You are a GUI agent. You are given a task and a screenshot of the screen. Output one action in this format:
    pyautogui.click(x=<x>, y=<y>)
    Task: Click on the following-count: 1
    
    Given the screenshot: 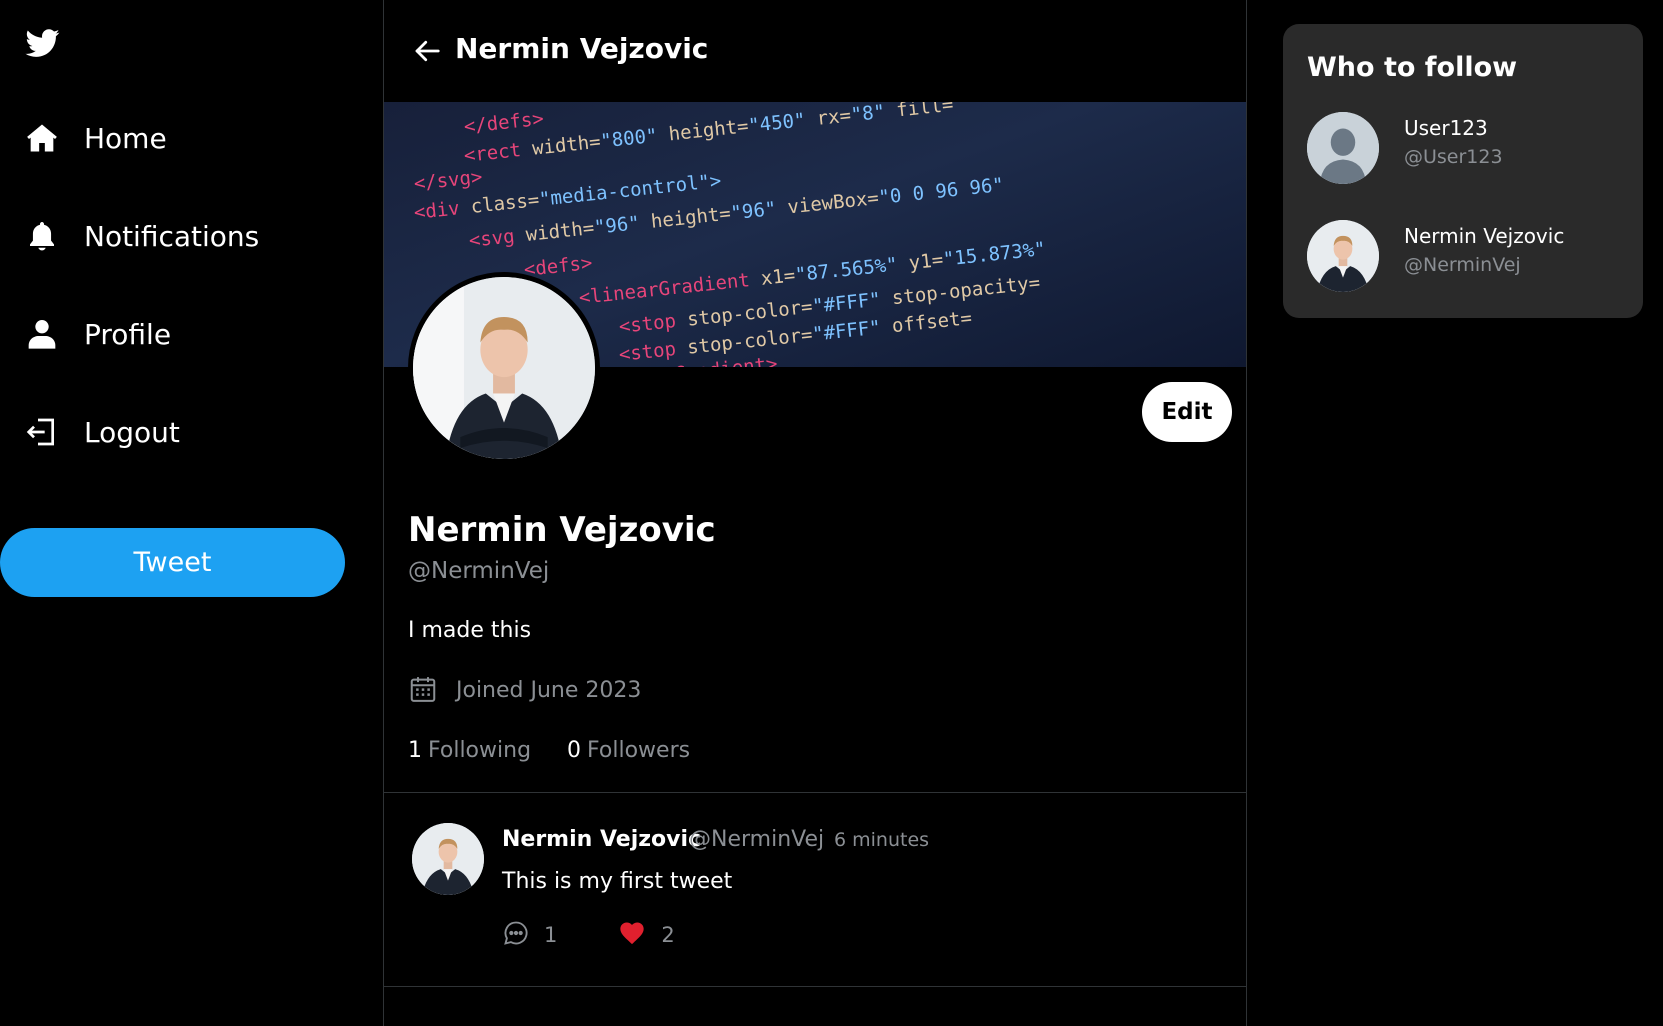 What is the action you would take?
    pyautogui.click(x=415, y=750)
    